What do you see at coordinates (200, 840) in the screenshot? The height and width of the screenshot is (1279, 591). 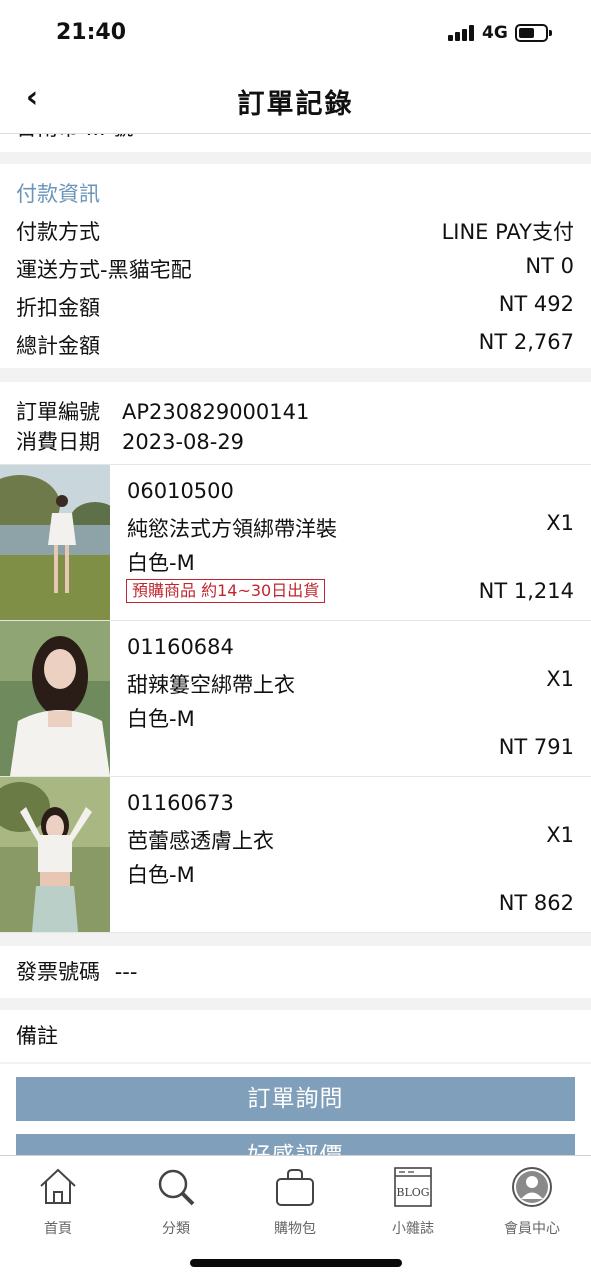 I see `product-name: 芭蕾感透膚上衣` at bounding box center [200, 840].